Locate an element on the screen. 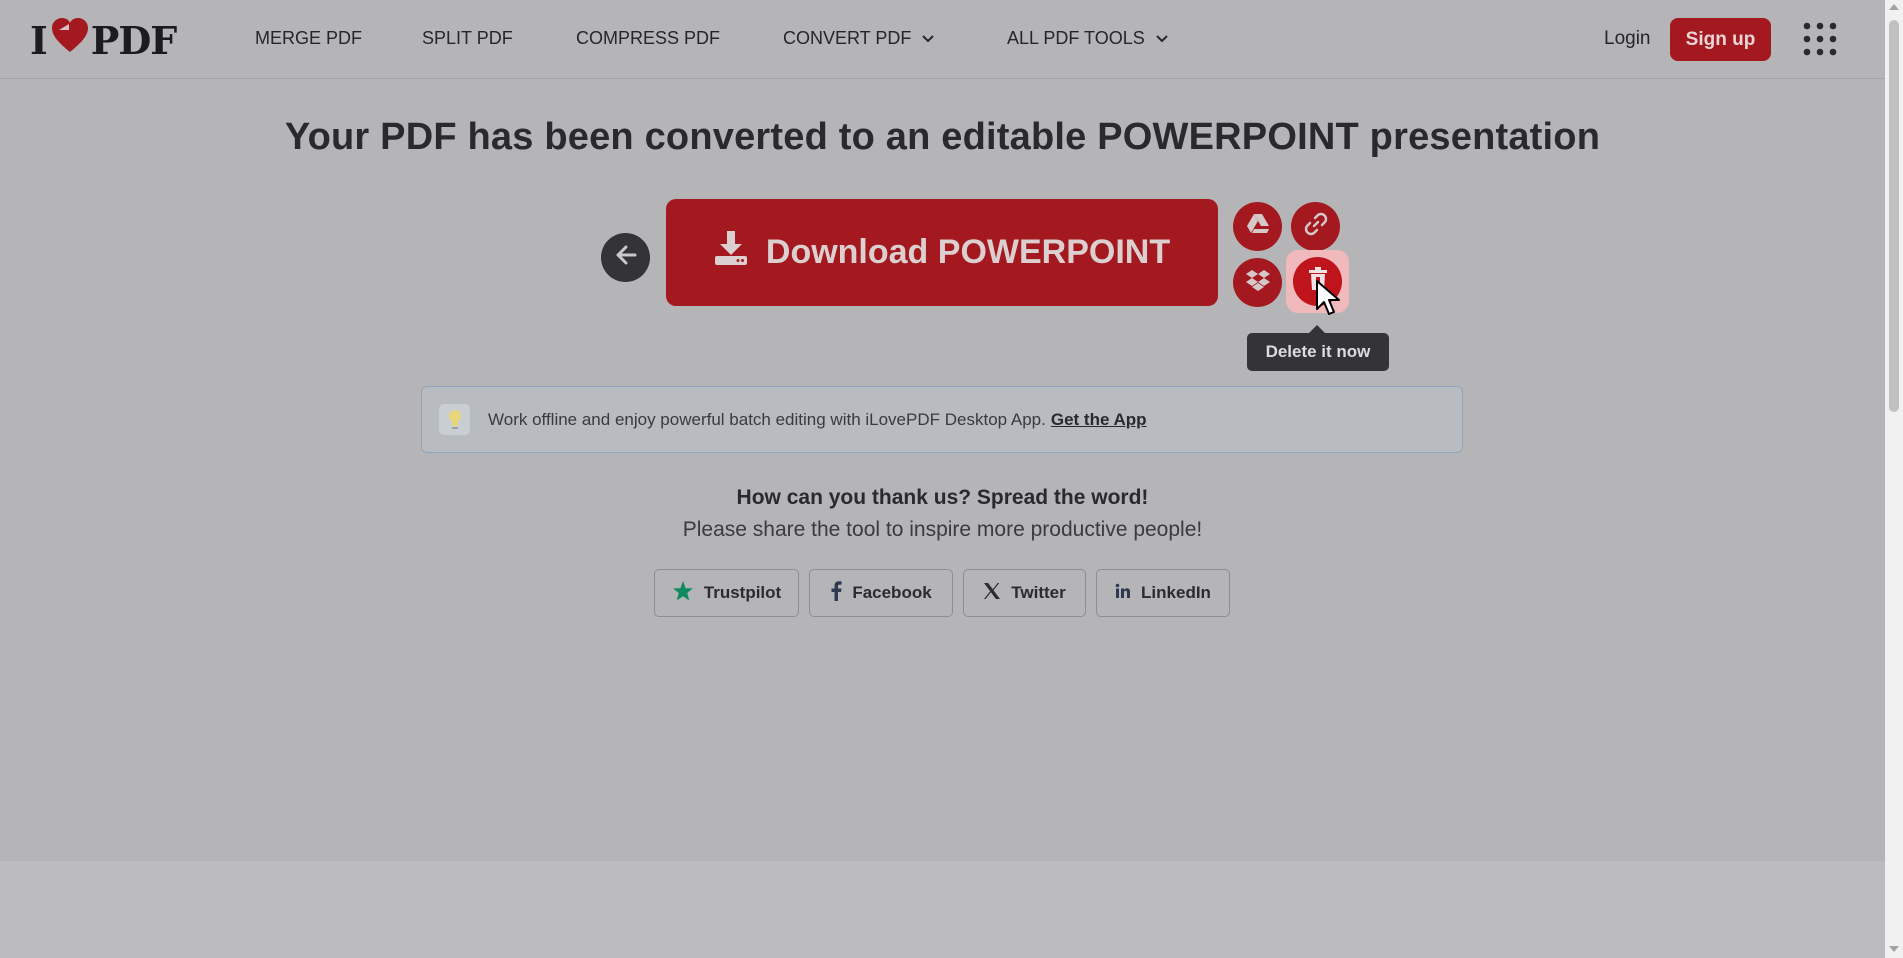 This screenshot has height=958, width=1903. share-trustpilot-button: Trustpilot is located at coordinates (726, 593).